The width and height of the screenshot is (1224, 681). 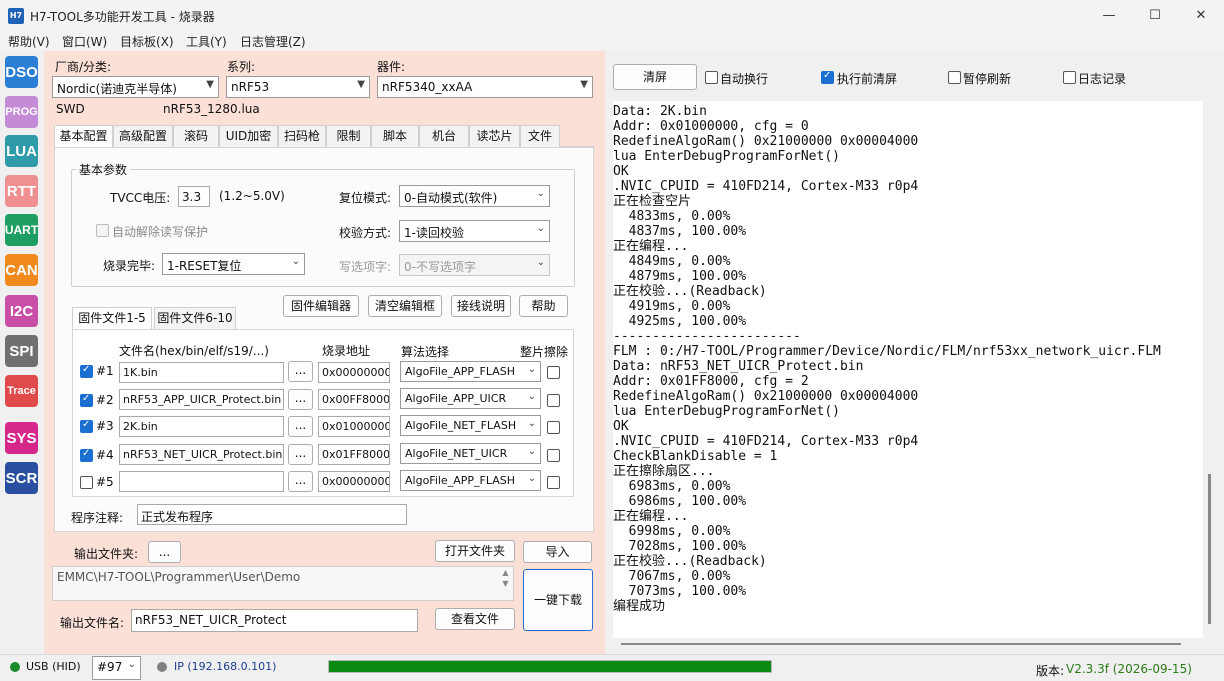 I want to click on wiring-guide-button: 接线说明, so click(x=481, y=306).